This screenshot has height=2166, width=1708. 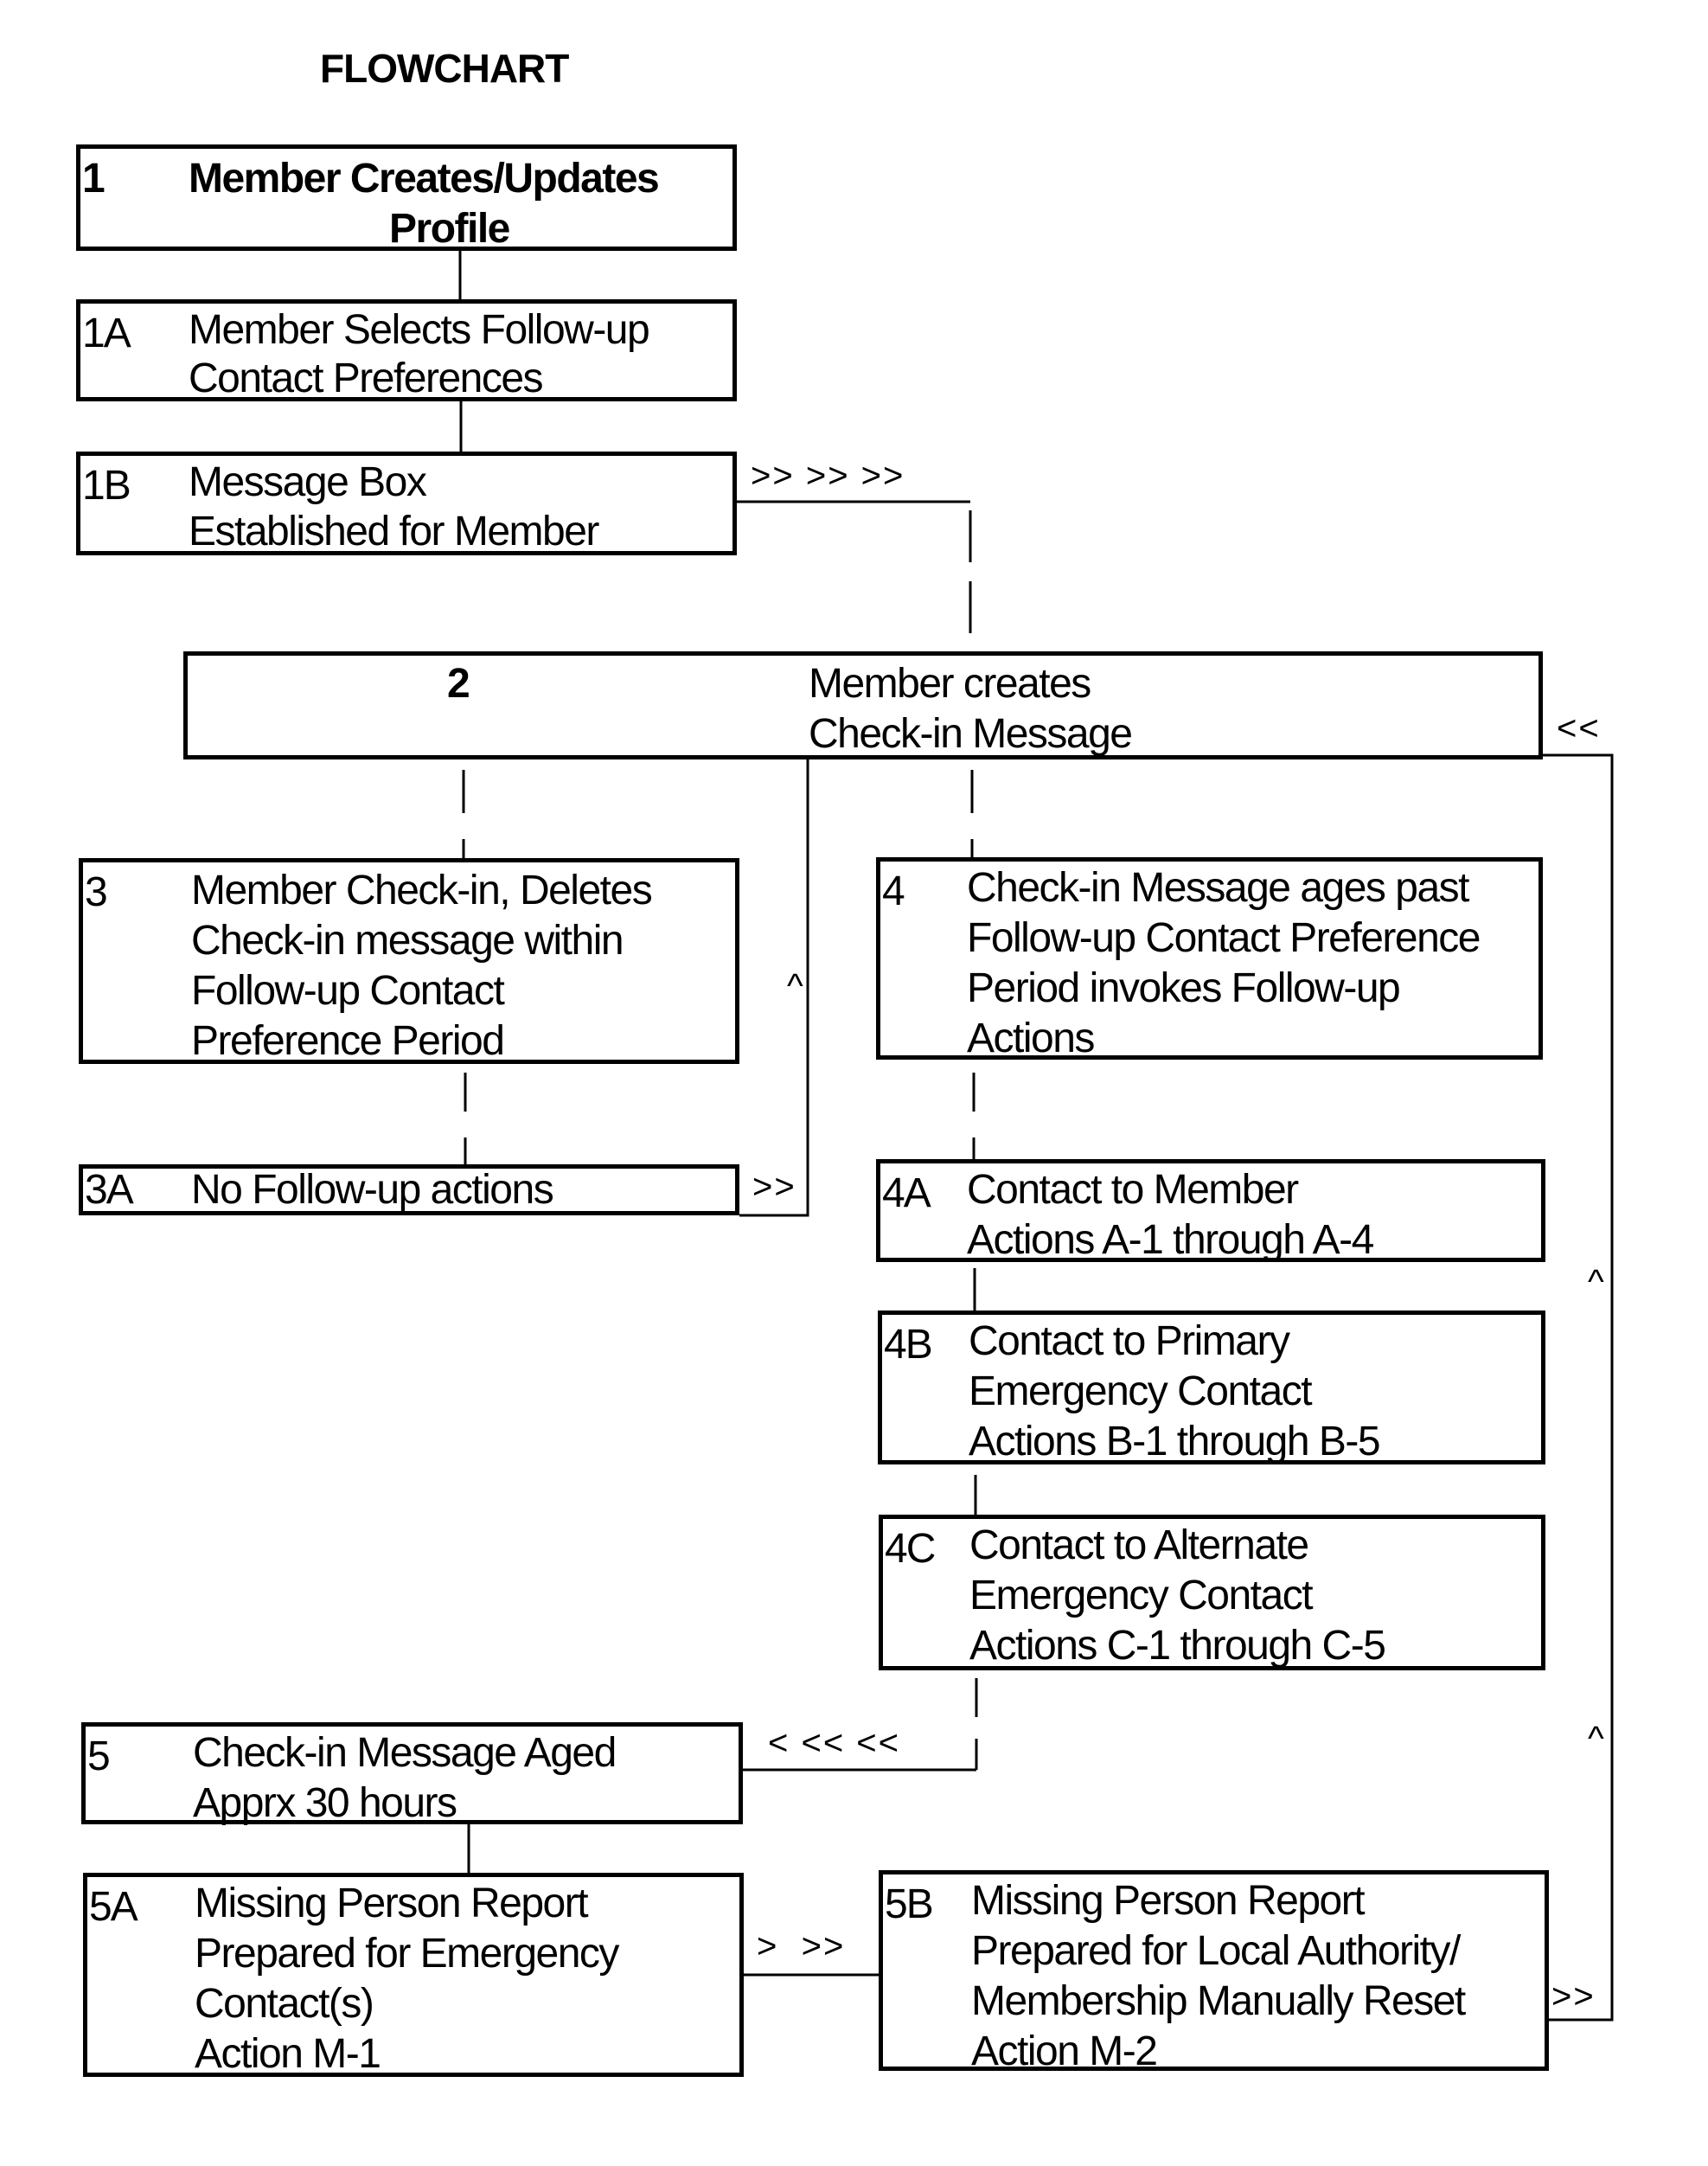 What do you see at coordinates (106, 333) in the screenshot?
I see `node-id: 1A` at bounding box center [106, 333].